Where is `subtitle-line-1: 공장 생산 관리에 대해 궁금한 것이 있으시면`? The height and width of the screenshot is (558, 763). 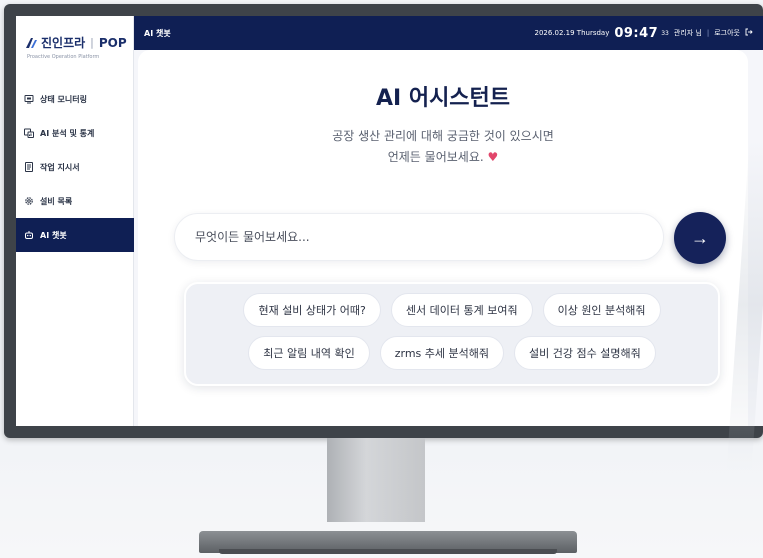 subtitle-line-1: 공장 생산 관리에 대해 궁금한 것이 있으시면 is located at coordinates (443, 136).